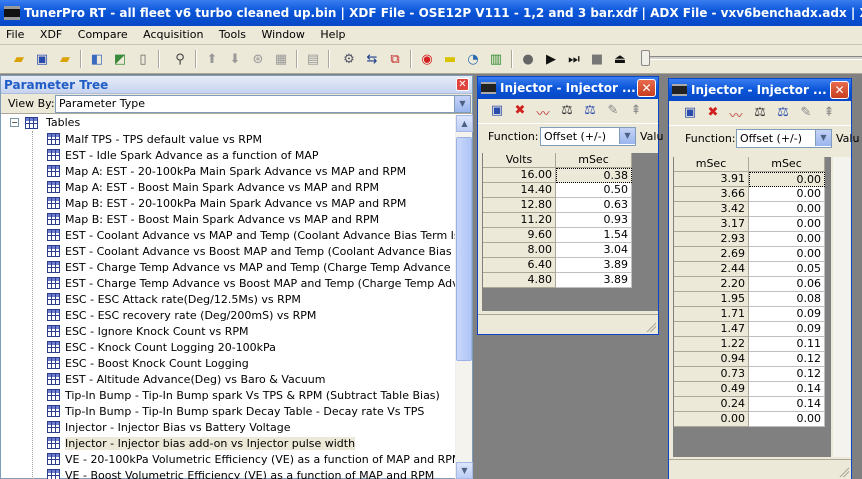 The image size is (862, 479). I want to click on view-by-select: Parameter Type ▼, so click(263, 104).